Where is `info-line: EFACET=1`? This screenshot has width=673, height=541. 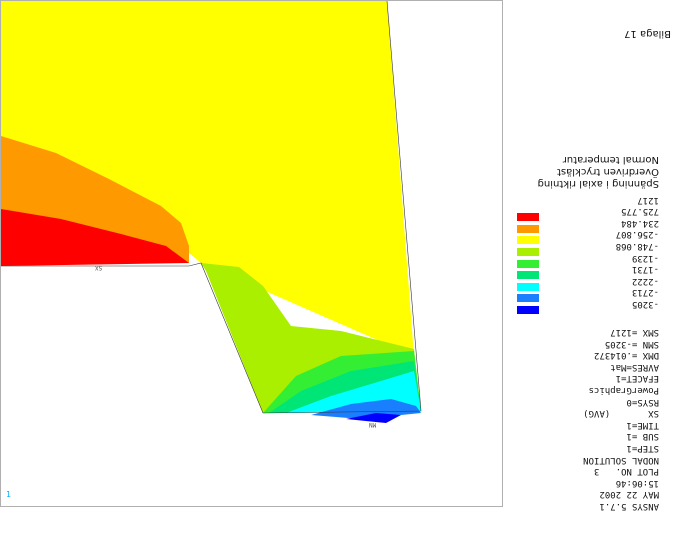 info-line: EFACET=1 is located at coordinates (637, 378).